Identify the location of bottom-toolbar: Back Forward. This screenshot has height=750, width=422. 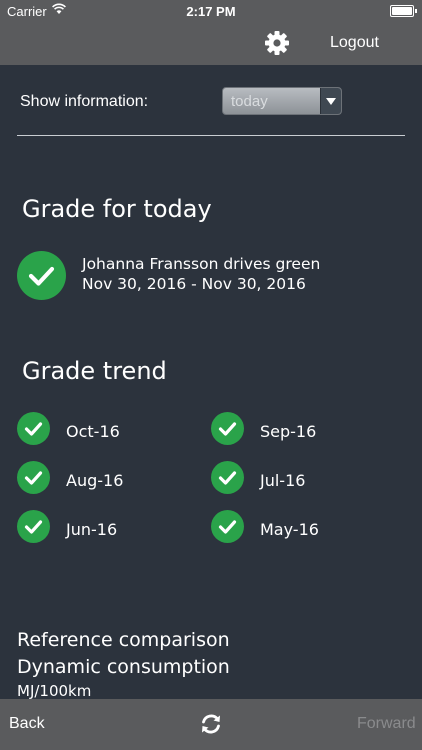
(211, 724).